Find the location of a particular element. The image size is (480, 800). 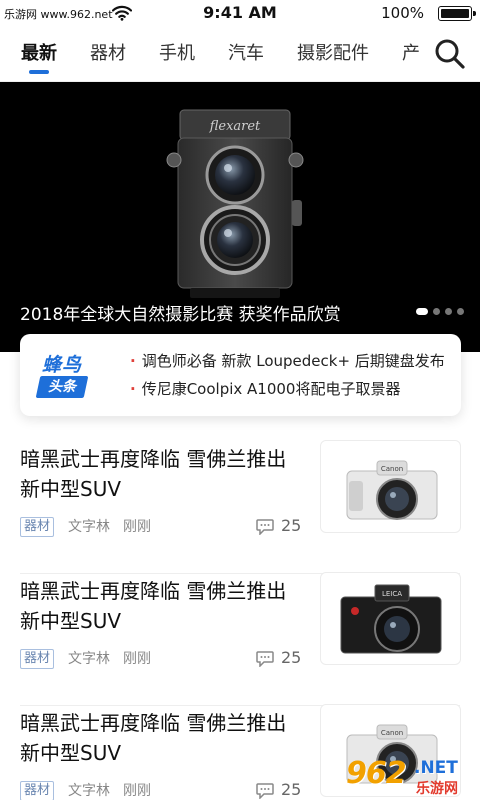

fengniao-toutiao-logo: 蜂鸟 头条 is located at coordinates (74, 375).